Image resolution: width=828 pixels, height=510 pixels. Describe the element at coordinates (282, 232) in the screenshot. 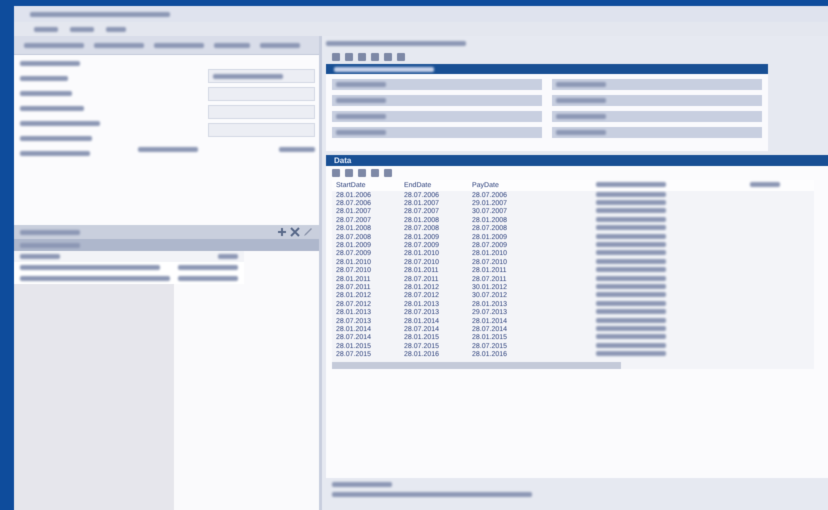

I see `plus-icon` at that location.